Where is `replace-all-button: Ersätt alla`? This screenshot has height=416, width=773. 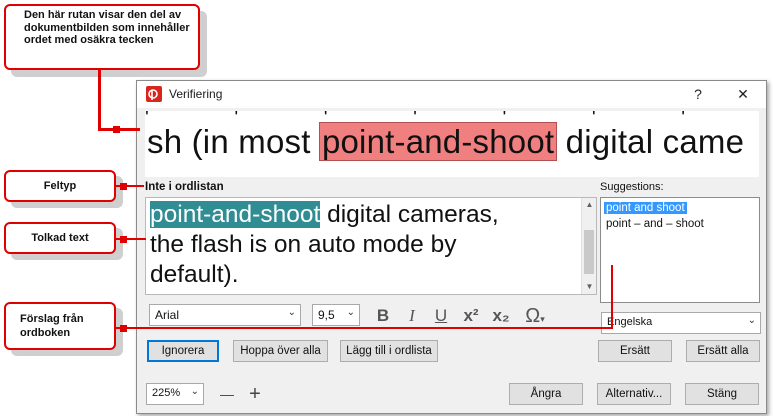 replace-all-button: Ersätt alla is located at coordinates (723, 351).